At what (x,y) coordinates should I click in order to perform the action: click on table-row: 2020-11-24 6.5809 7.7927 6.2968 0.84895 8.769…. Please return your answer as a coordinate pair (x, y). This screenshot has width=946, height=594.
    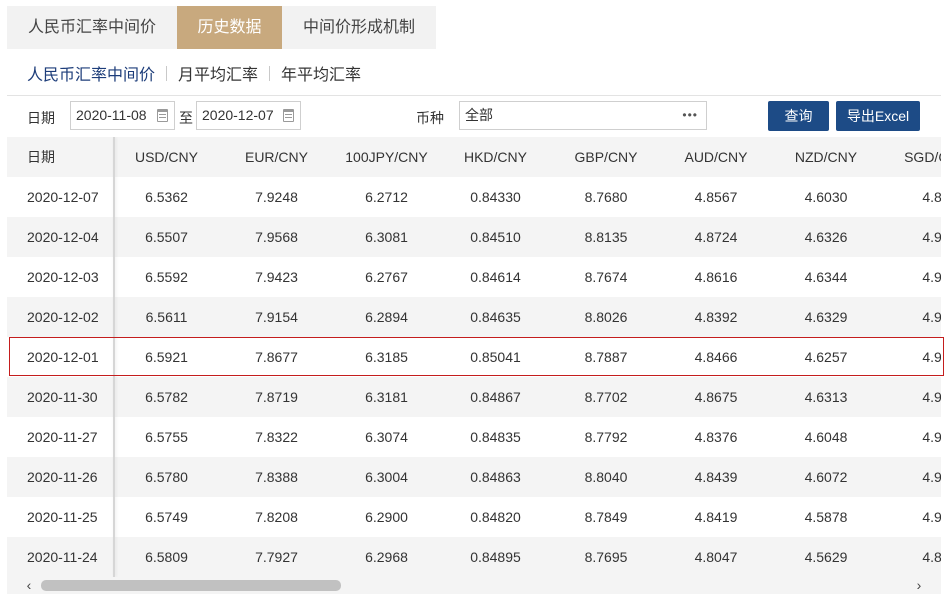
    Looking at the image, I should click on (474, 557).